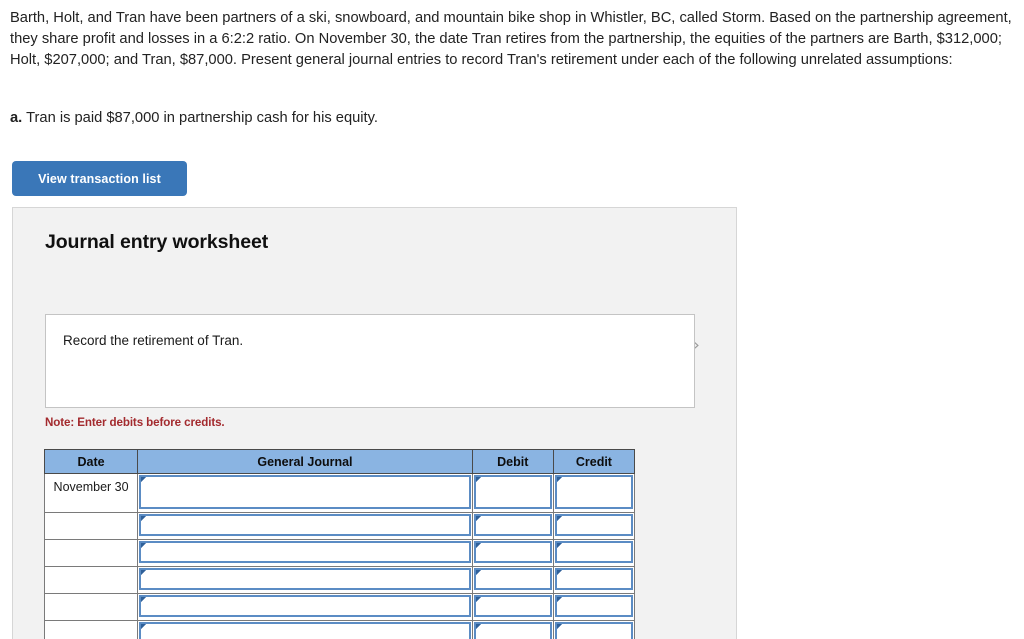 This screenshot has width=1024, height=639. What do you see at coordinates (370, 361) in the screenshot?
I see `entry-description-box: Record the retirement of Tran.` at bounding box center [370, 361].